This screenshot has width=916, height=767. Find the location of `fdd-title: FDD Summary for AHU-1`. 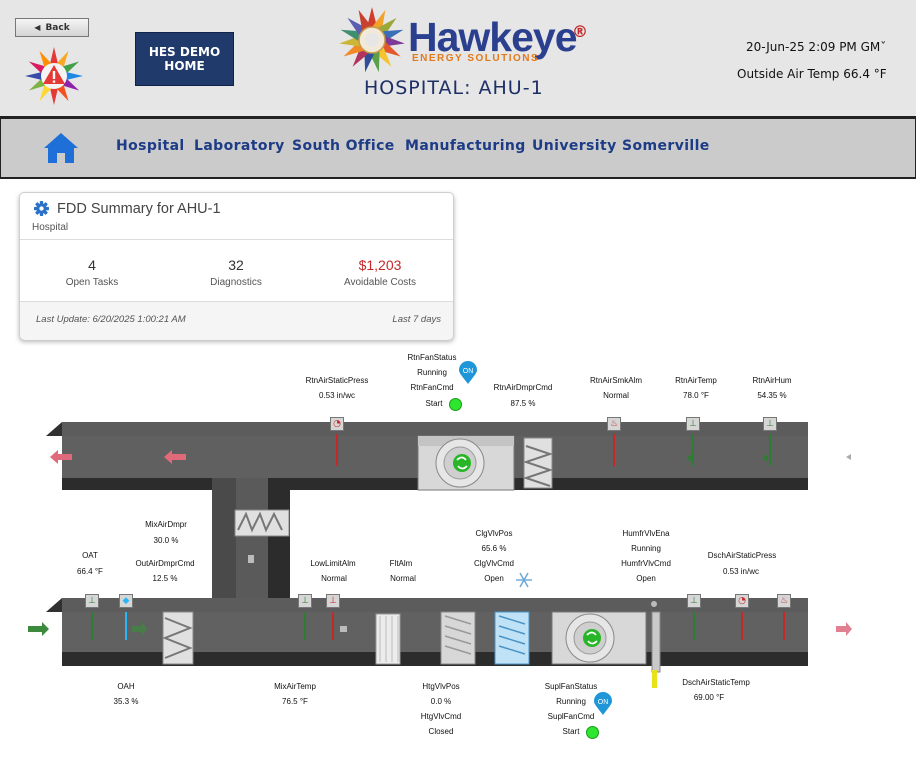

fdd-title: FDD Summary for AHU-1 is located at coordinates (139, 209).